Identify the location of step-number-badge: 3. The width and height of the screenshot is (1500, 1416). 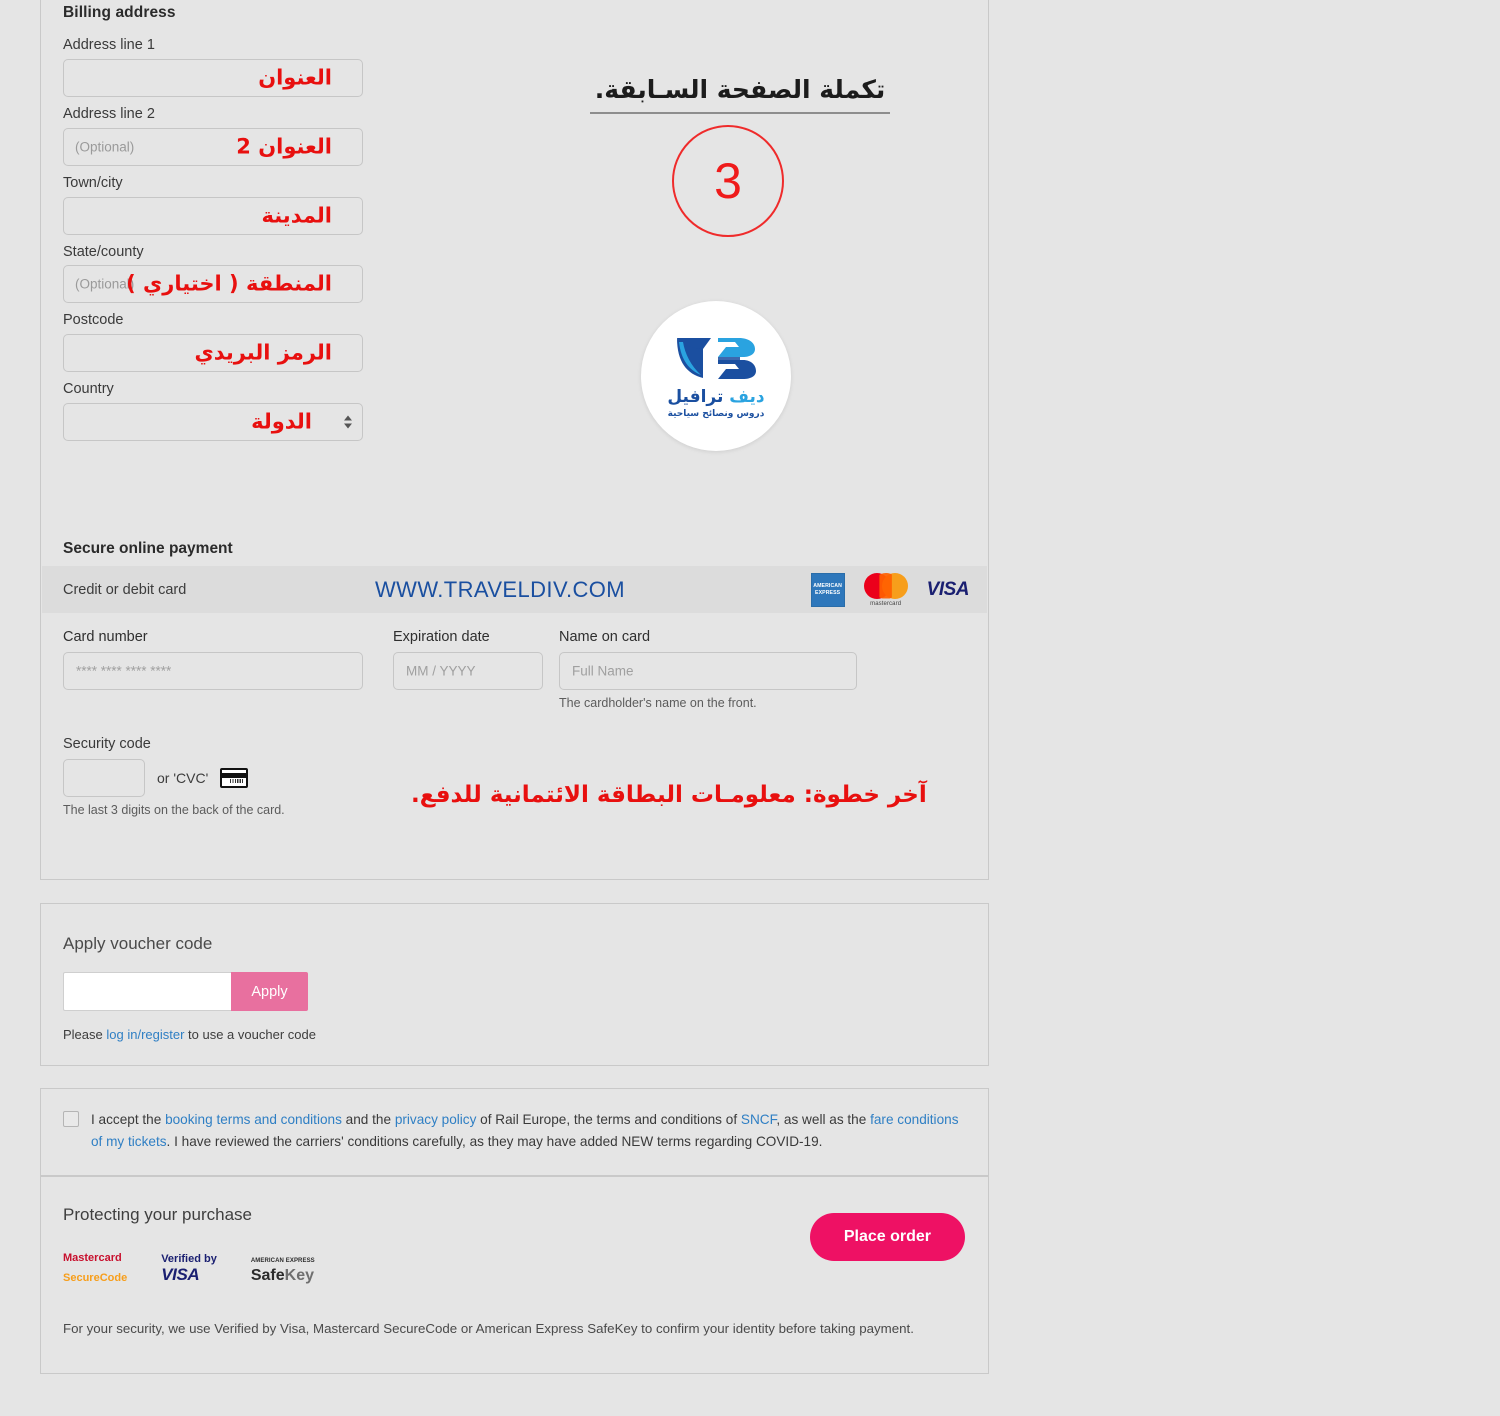
(728, 181).